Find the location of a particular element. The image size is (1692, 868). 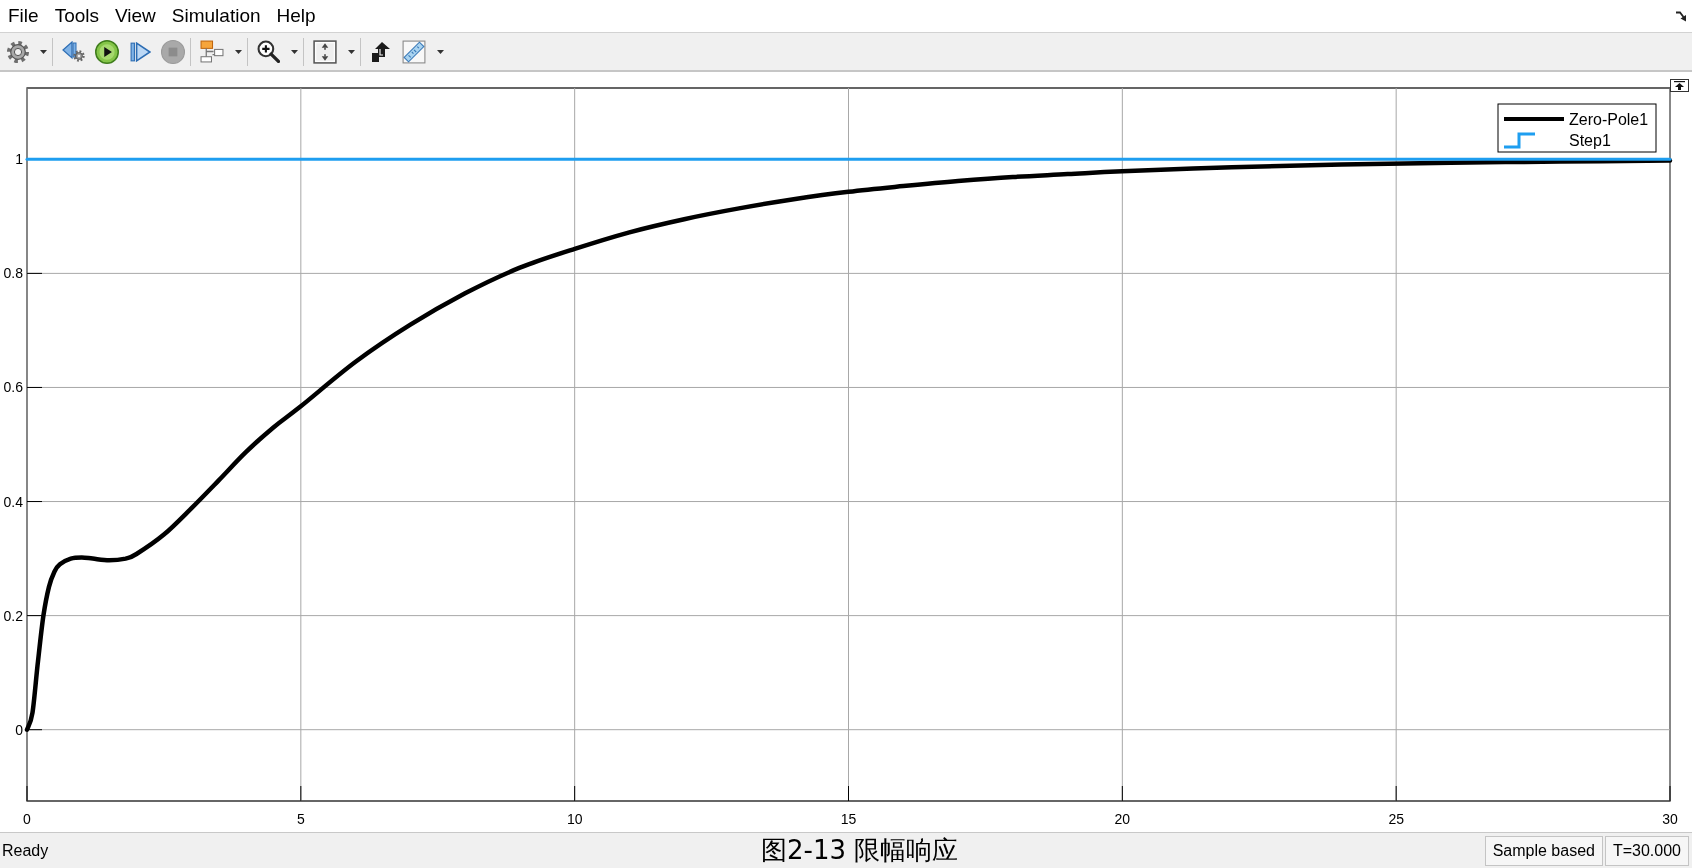

x-tick-label: 15 is located at coordinates (848, 819).